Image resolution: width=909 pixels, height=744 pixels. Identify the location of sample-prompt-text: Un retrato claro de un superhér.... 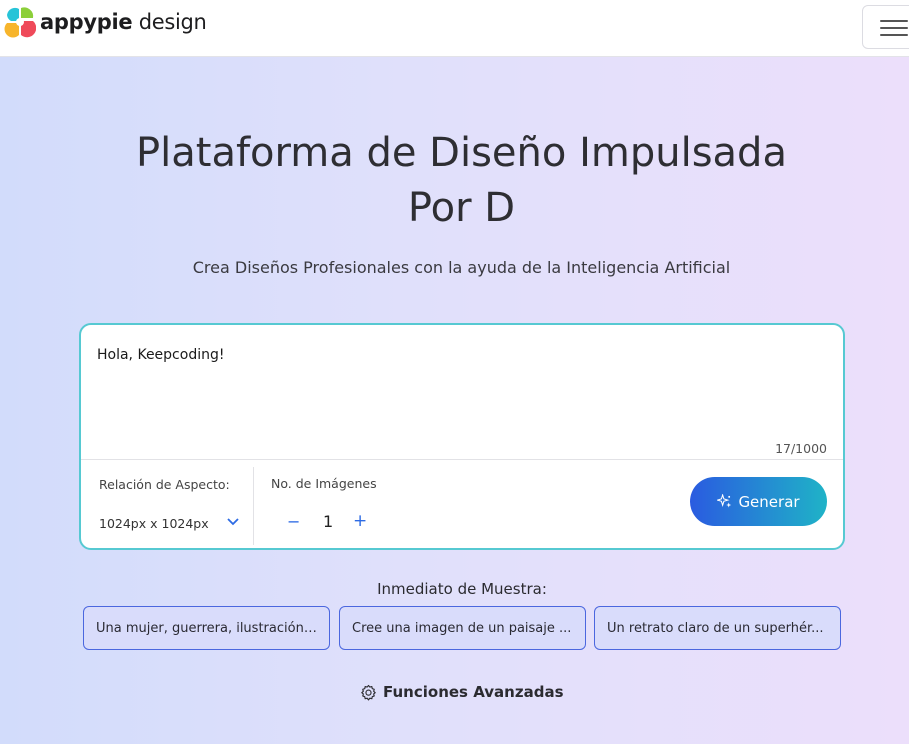
(715, 628).